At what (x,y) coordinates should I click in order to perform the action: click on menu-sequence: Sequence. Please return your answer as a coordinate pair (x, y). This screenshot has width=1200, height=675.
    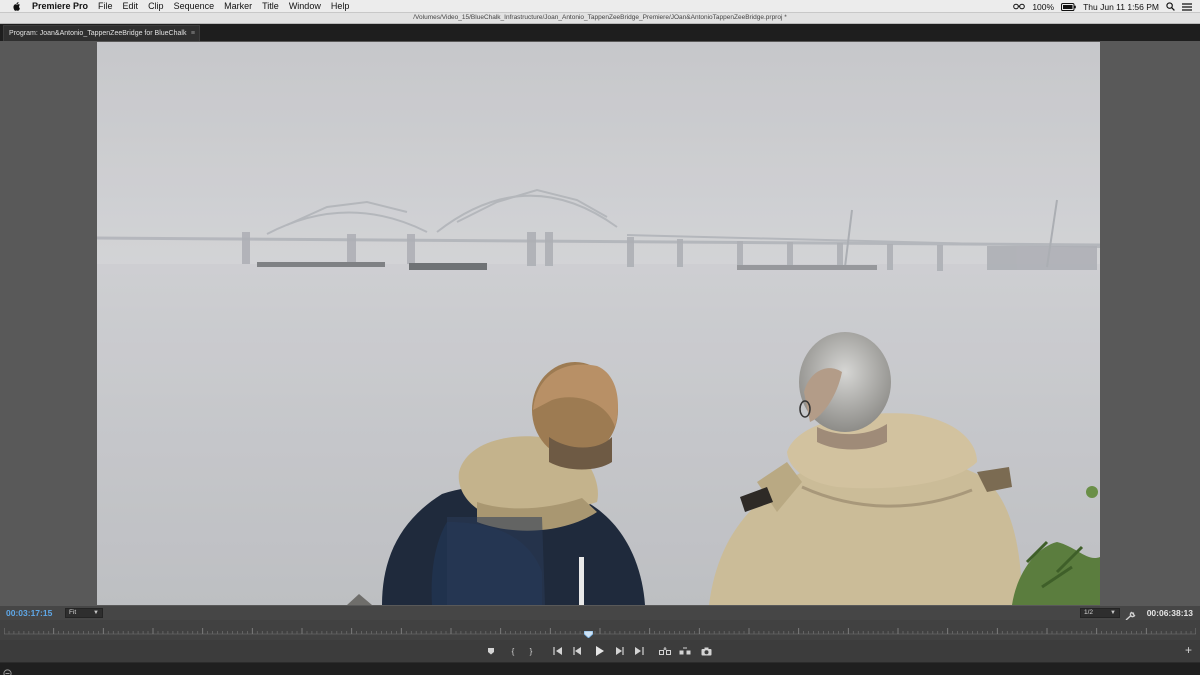
    Looking at the image, I should click on (194, 6).